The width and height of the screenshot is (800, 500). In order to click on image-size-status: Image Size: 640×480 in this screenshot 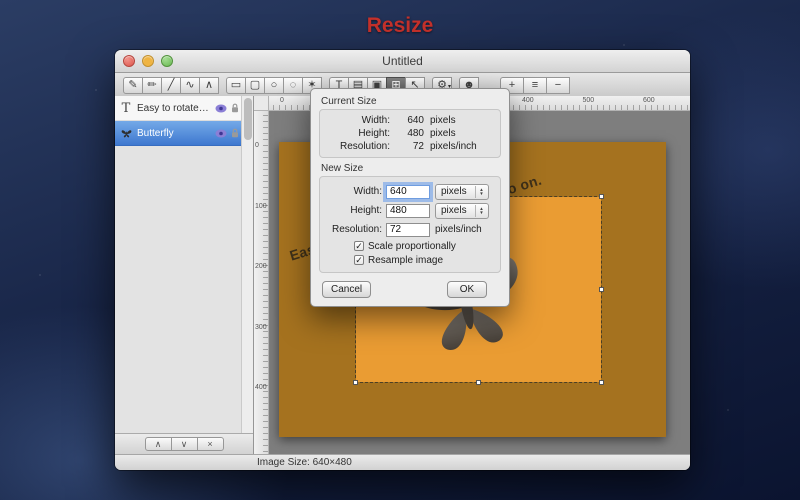, I will do `click(304, 462)`.